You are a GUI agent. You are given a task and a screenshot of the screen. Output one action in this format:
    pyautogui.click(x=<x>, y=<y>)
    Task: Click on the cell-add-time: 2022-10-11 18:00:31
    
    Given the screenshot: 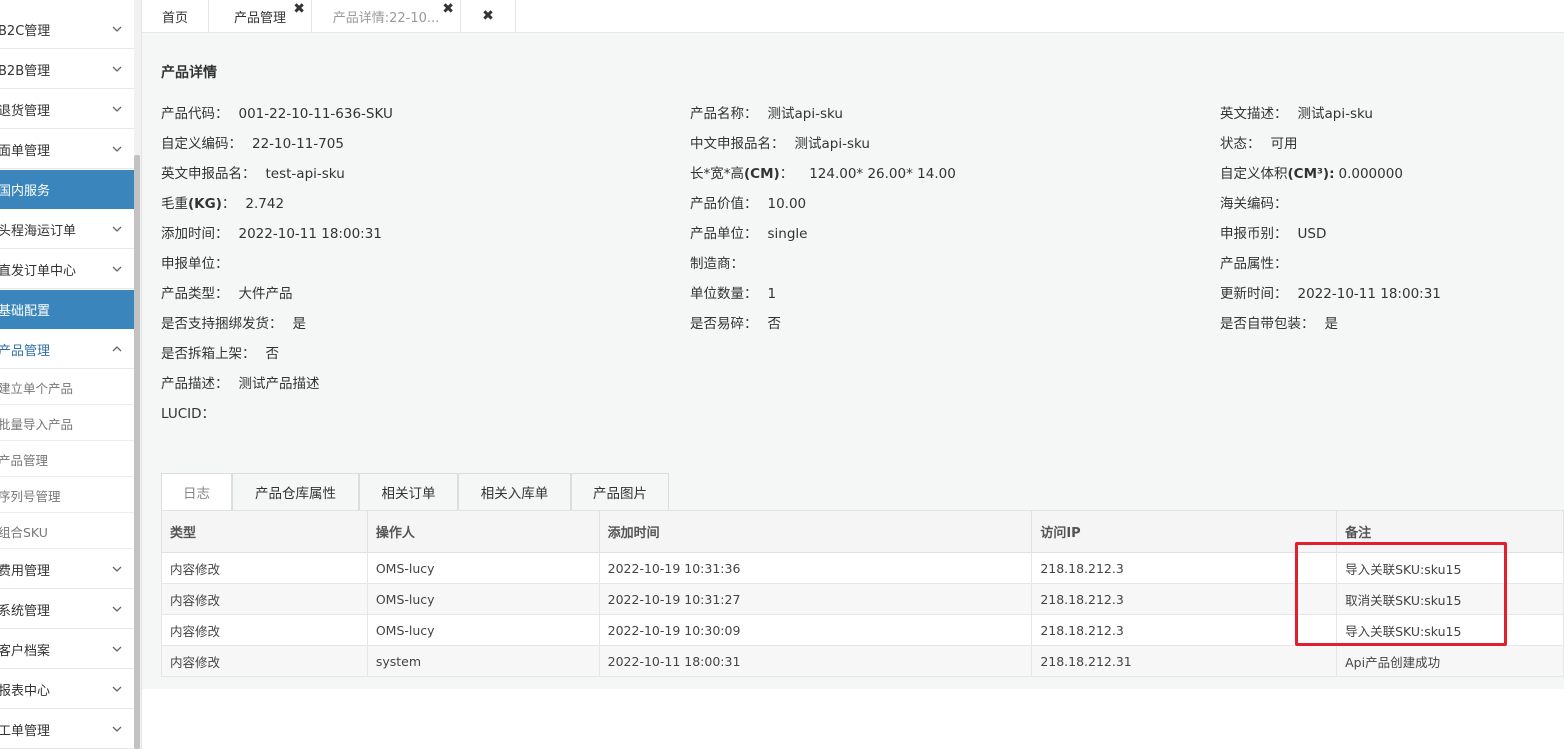 What is the action you would take?
    pyautogui.click(x=815, y=661)
    